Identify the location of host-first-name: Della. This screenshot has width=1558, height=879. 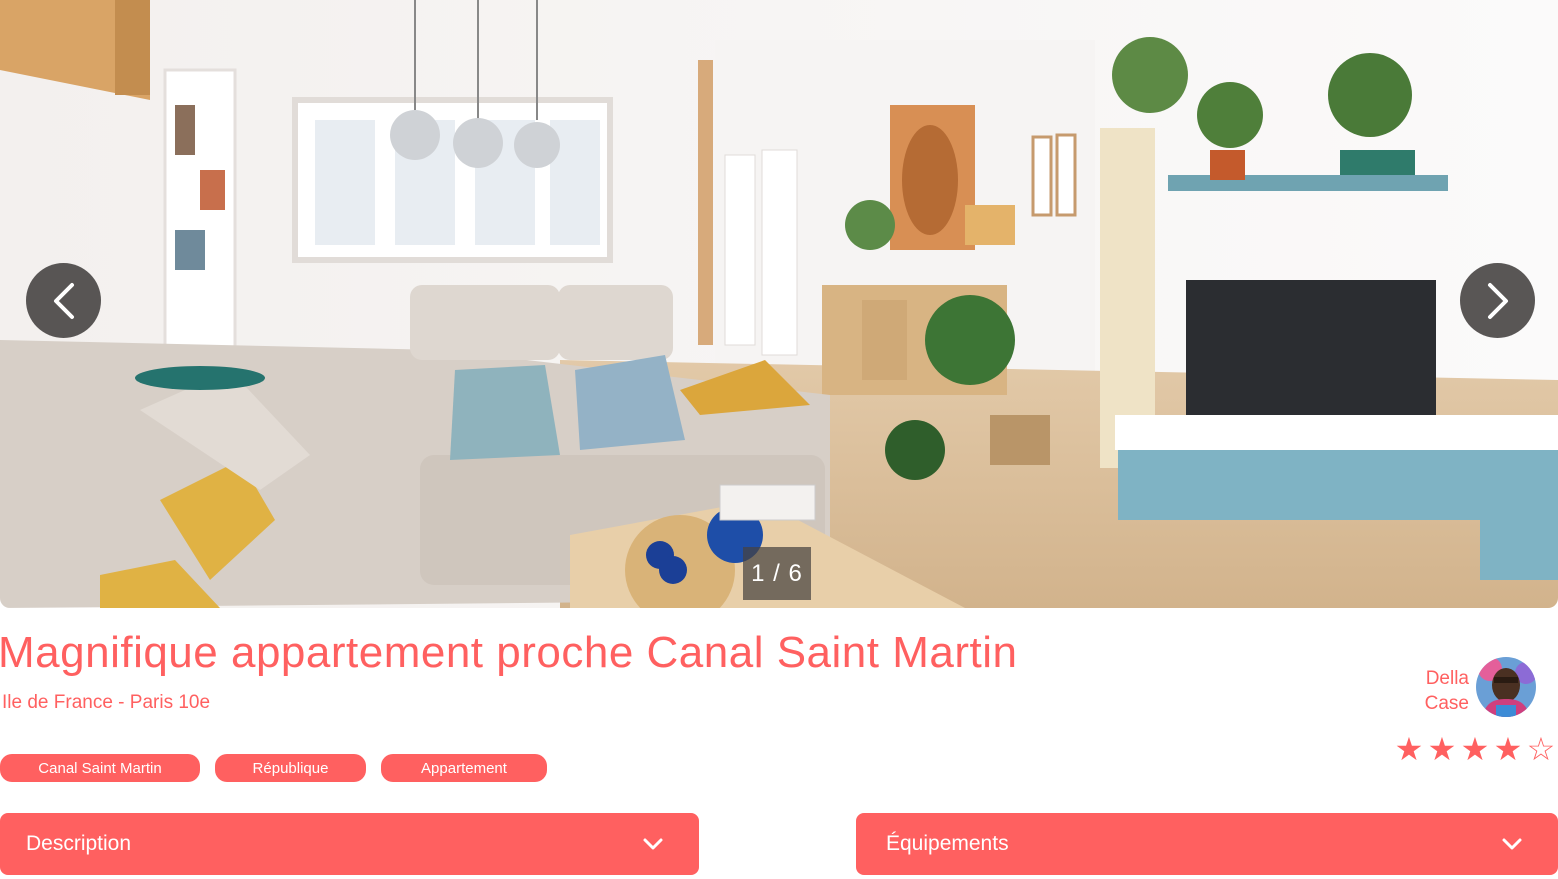
(1447, 678).